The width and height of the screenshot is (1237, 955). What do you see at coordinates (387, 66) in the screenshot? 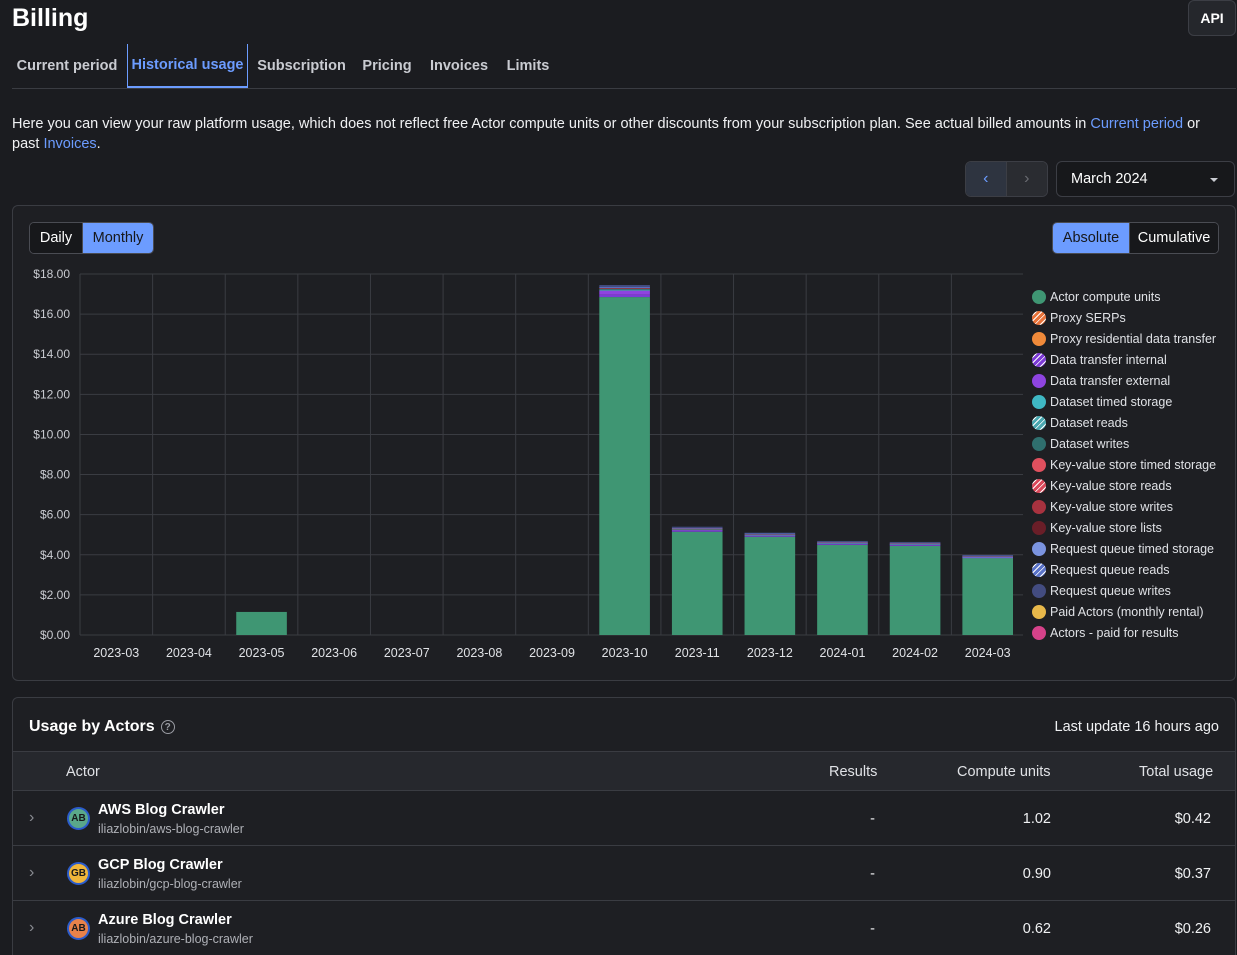
I see `tab-pricing: Pricing` at bounding box center [387, 66].